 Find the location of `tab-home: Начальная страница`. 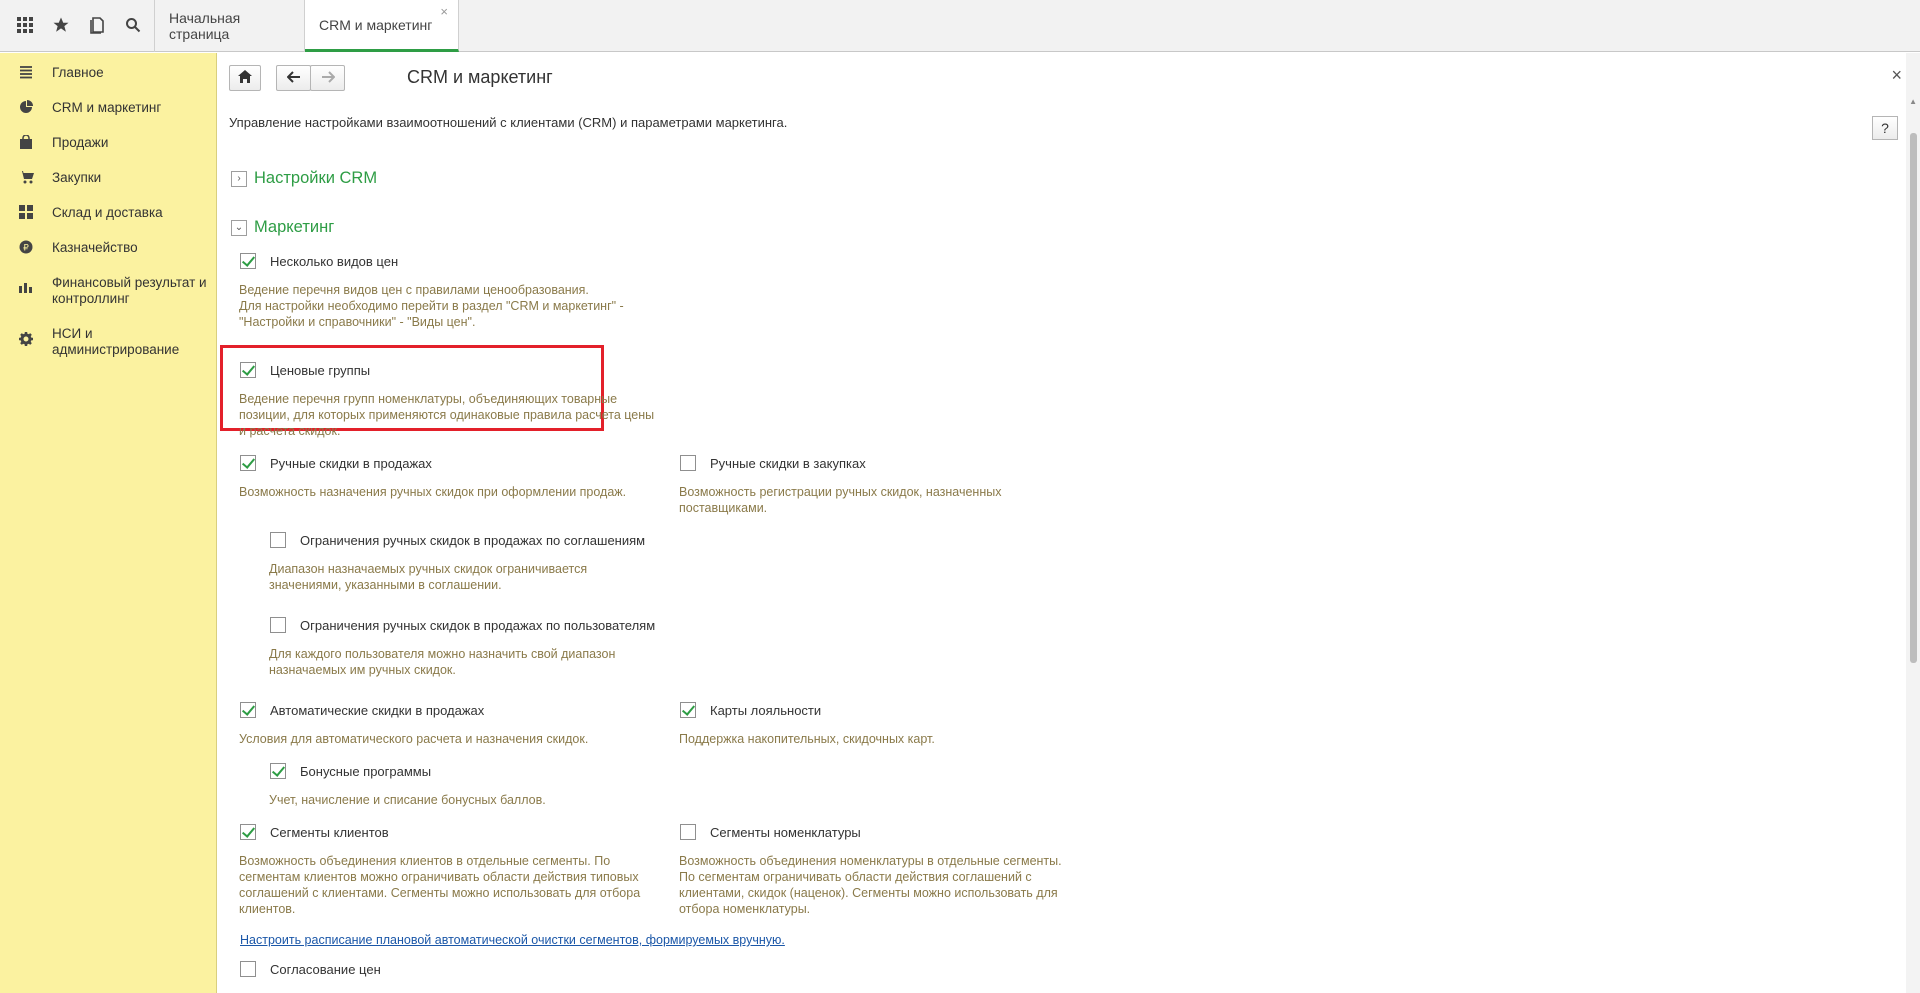

tab-home: Начальная страница is located at coordinates (230, 26).